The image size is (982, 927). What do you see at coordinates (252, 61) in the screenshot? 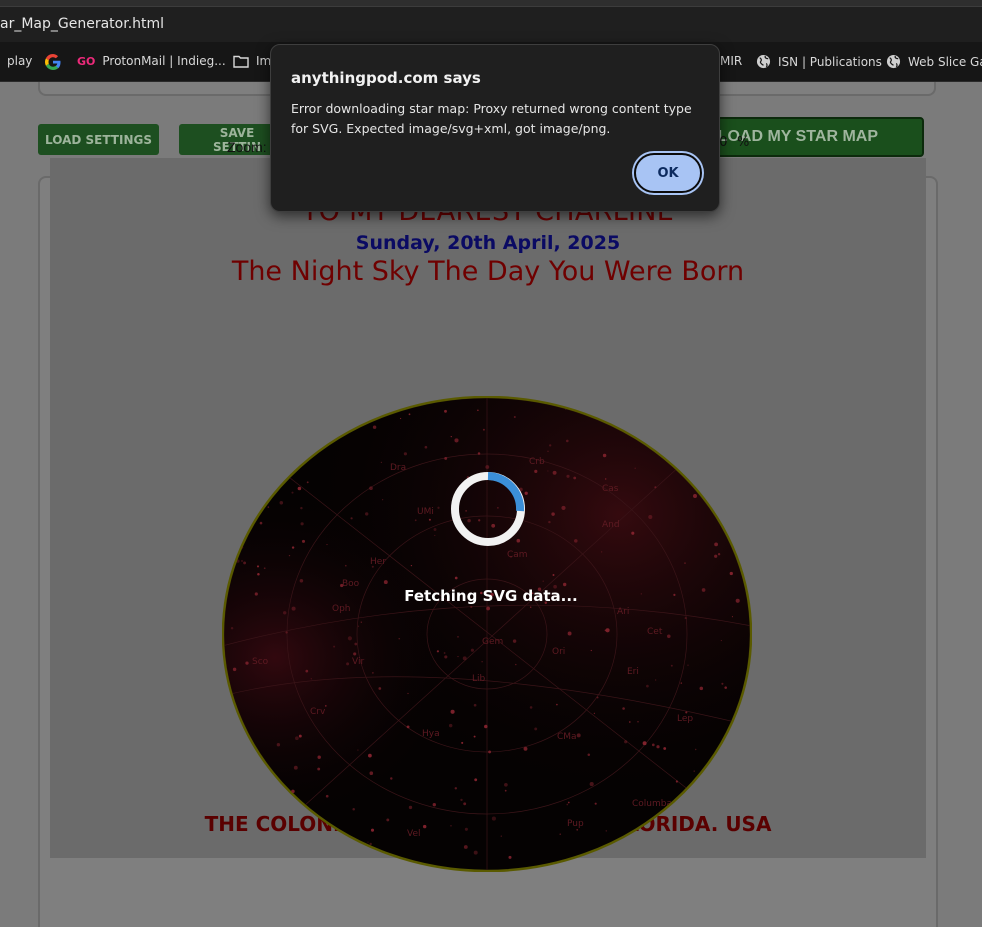
I see `bookmark-folder-im: Im` at bounding box center [252, 61].